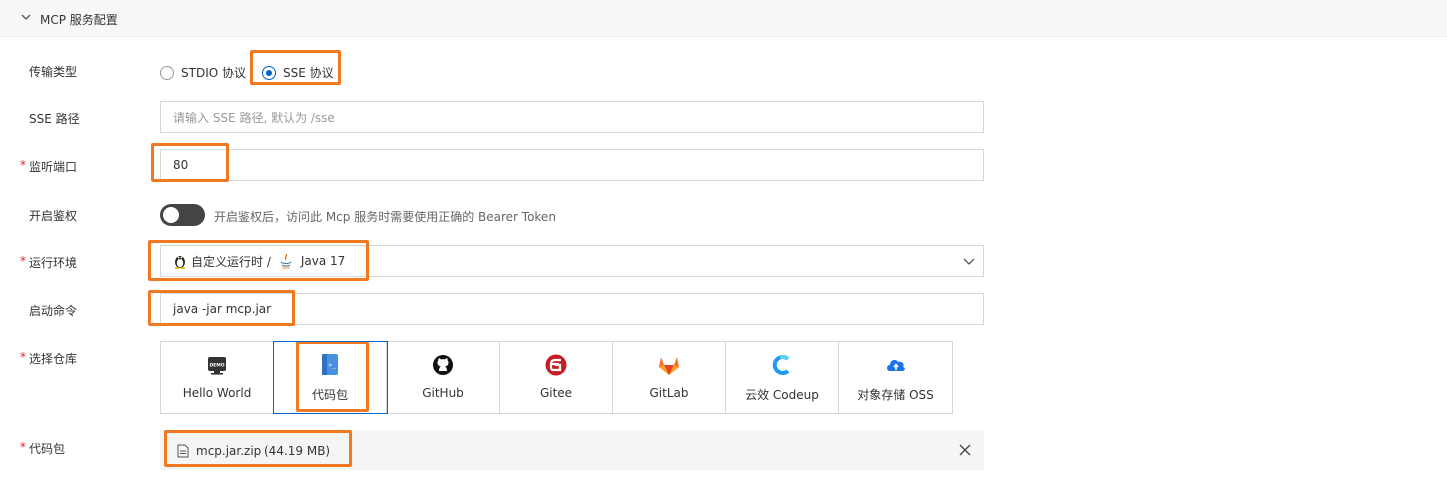 The height and width of the screenshot is (496, 1447). Describe the element at coordinates (323, 261) in the screenshot. I see `runtime-version: Java 17` at that location.